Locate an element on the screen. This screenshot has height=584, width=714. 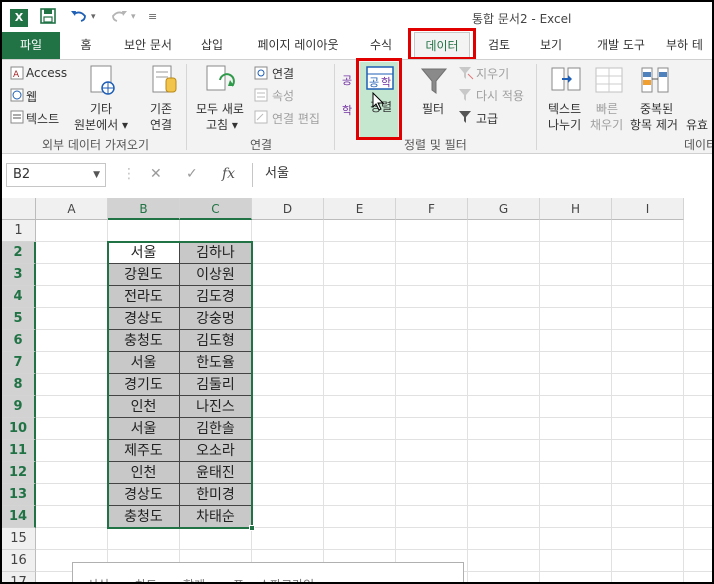
advanced-button: 고급 is located at coordinates (487, 118).